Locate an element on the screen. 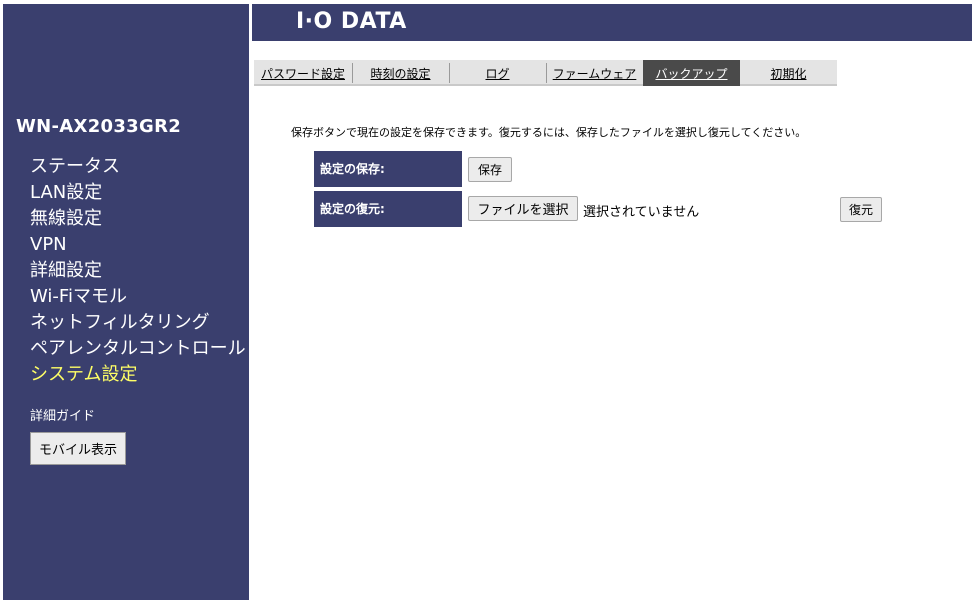 Image resolution: width=976 pixels, height=605 pixels. model-name: WN-AX2033GR2 is located at coordinates (99, 126).